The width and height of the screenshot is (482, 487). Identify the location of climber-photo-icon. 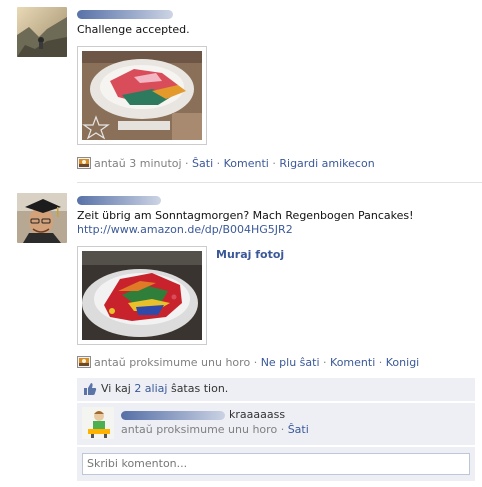
(42, 32).